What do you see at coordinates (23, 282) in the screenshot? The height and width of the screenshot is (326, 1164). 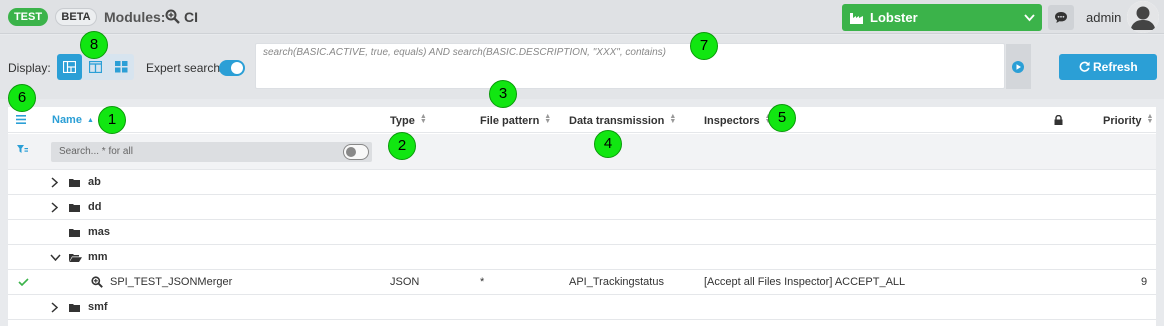 I see `check-icon` at bounding box center [23, 282].